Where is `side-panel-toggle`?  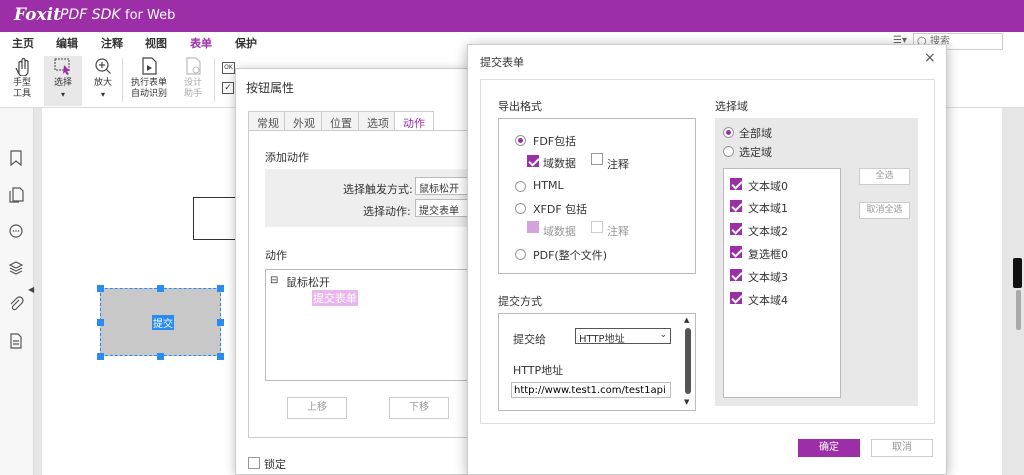
side-panel-toggle is located at coordinates (1017, 273).